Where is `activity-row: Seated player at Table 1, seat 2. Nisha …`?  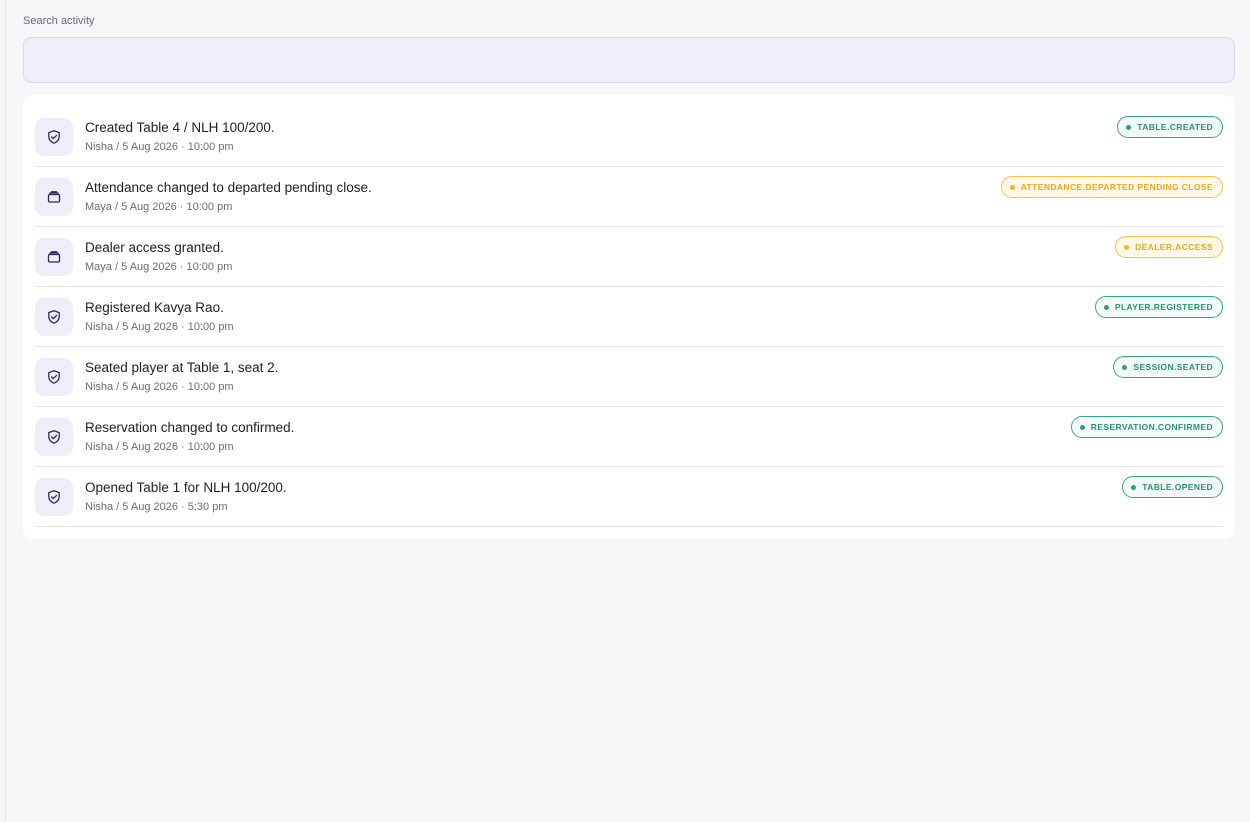
activity-row: Seated player at Table 1, seat 2. Nisha … is located at coordinates (629, 377).